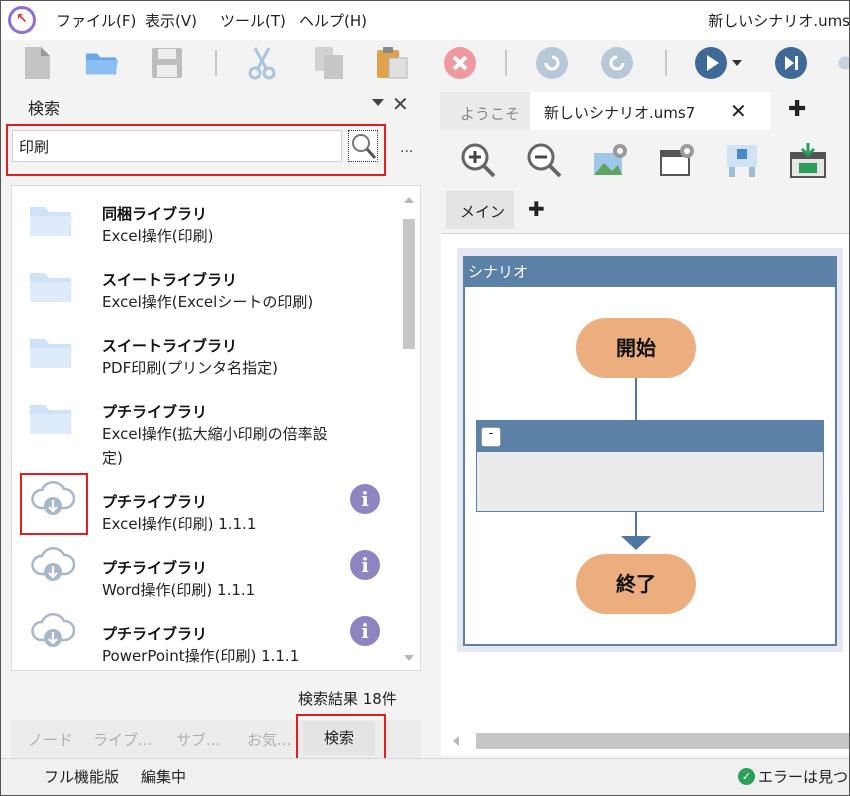 This screenshot has height=796, width=850. I want to click on end-node: 終了, so click(636, 584).